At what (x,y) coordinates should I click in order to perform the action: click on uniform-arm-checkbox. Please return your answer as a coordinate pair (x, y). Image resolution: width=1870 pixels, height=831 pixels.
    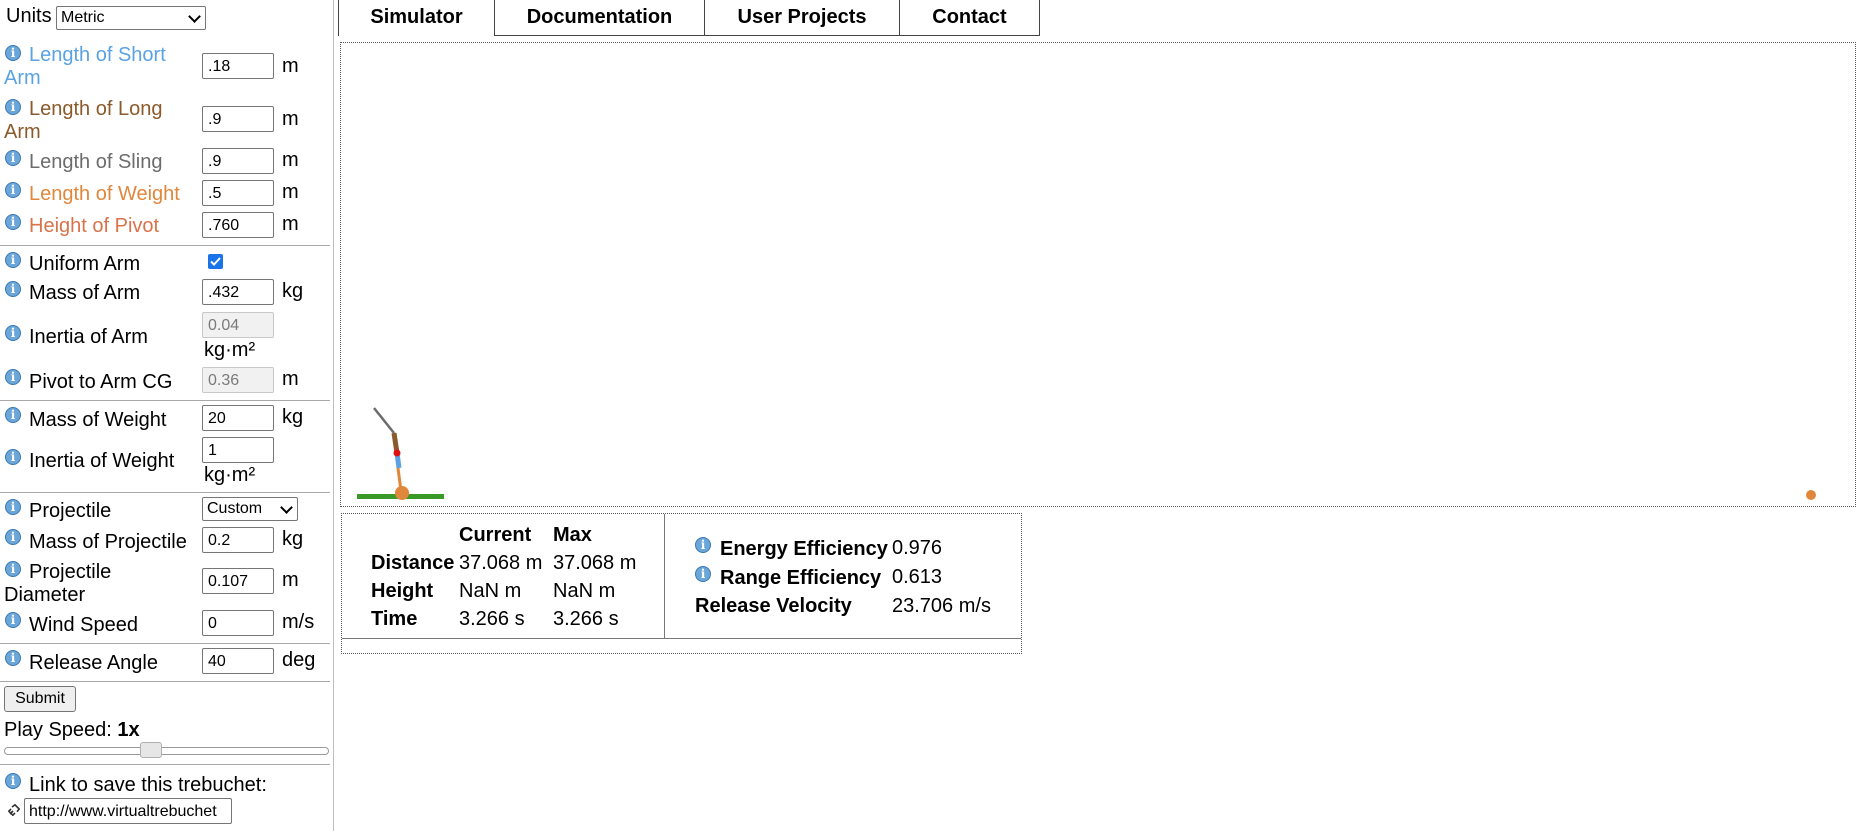
    Looking at the image, I should click on (215, 261).